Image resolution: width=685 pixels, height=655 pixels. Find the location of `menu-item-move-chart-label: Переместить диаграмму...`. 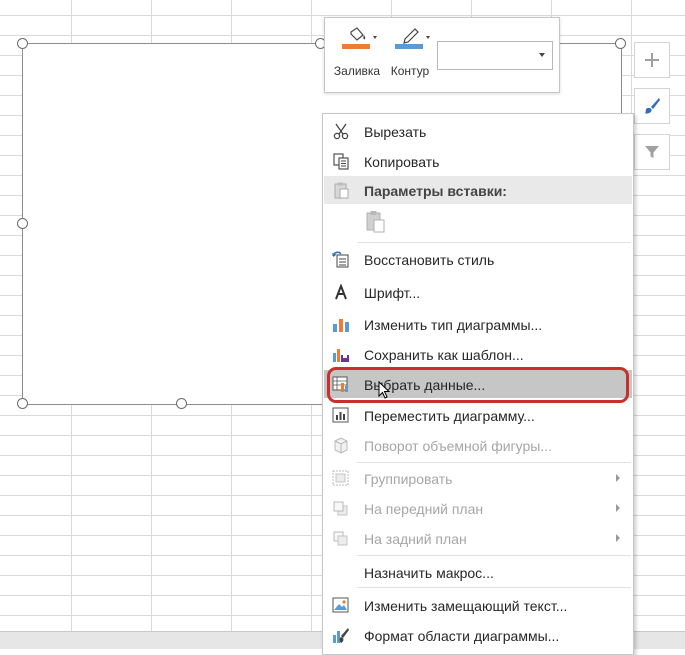

menu-item-move-chart-label: Переместить диаграмму... is located at coordinates (449, 416).